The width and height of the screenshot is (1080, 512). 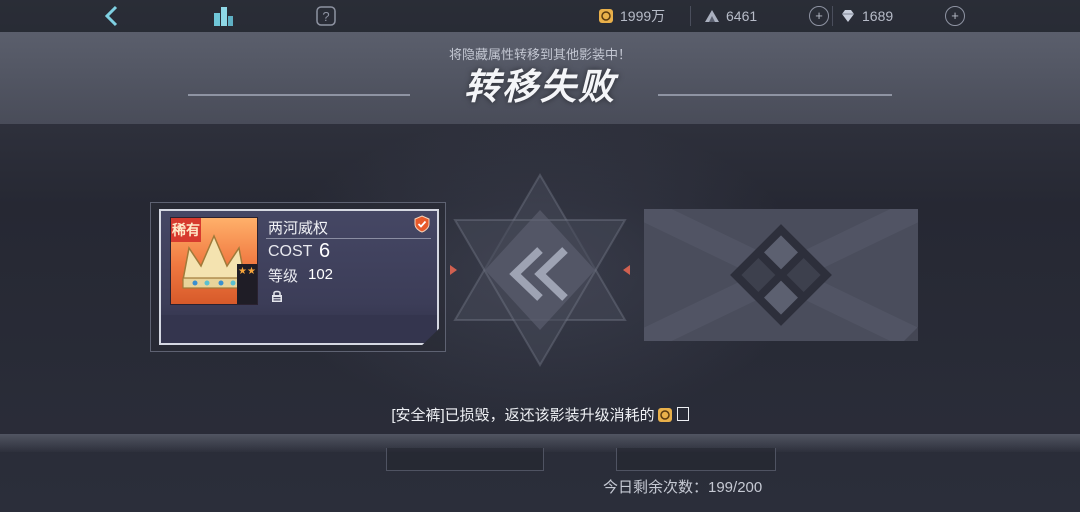 I want to click on city-buildings-icon, so click(x=223, y=16).